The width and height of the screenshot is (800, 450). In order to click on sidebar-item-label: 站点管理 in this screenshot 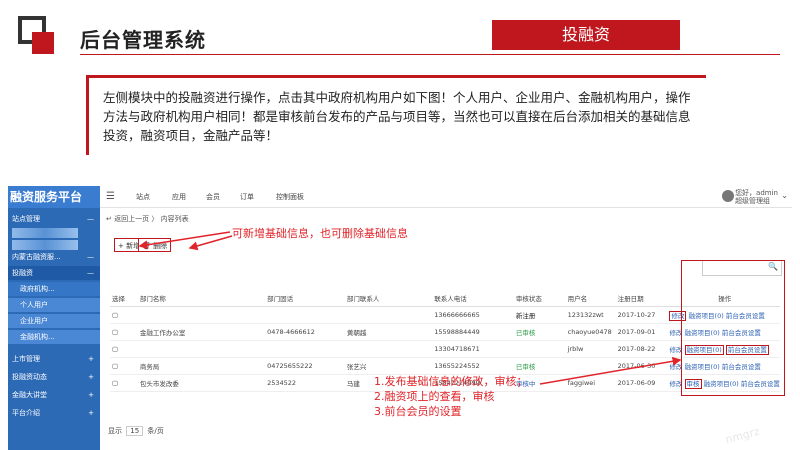, I will do `click(26, 219)`.